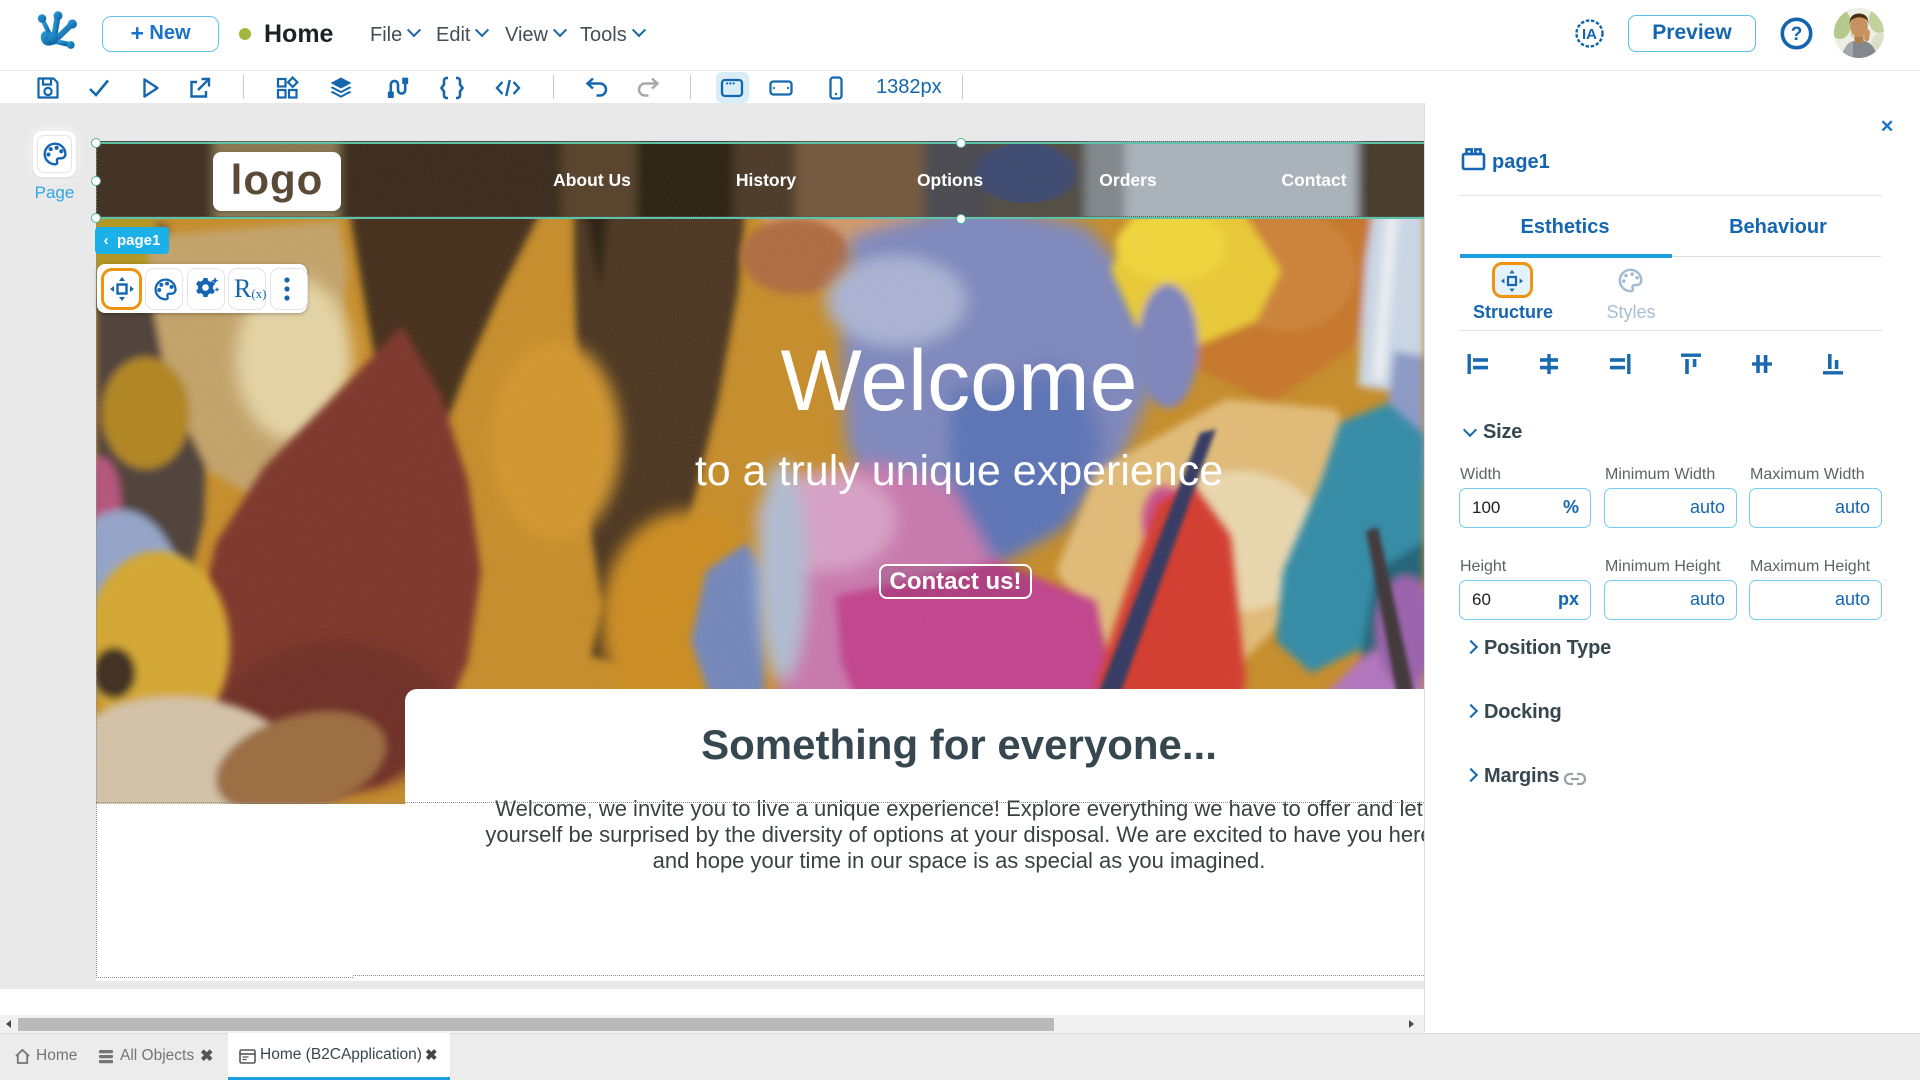  I want to click on svg-text: IA, so click(1589, 34).